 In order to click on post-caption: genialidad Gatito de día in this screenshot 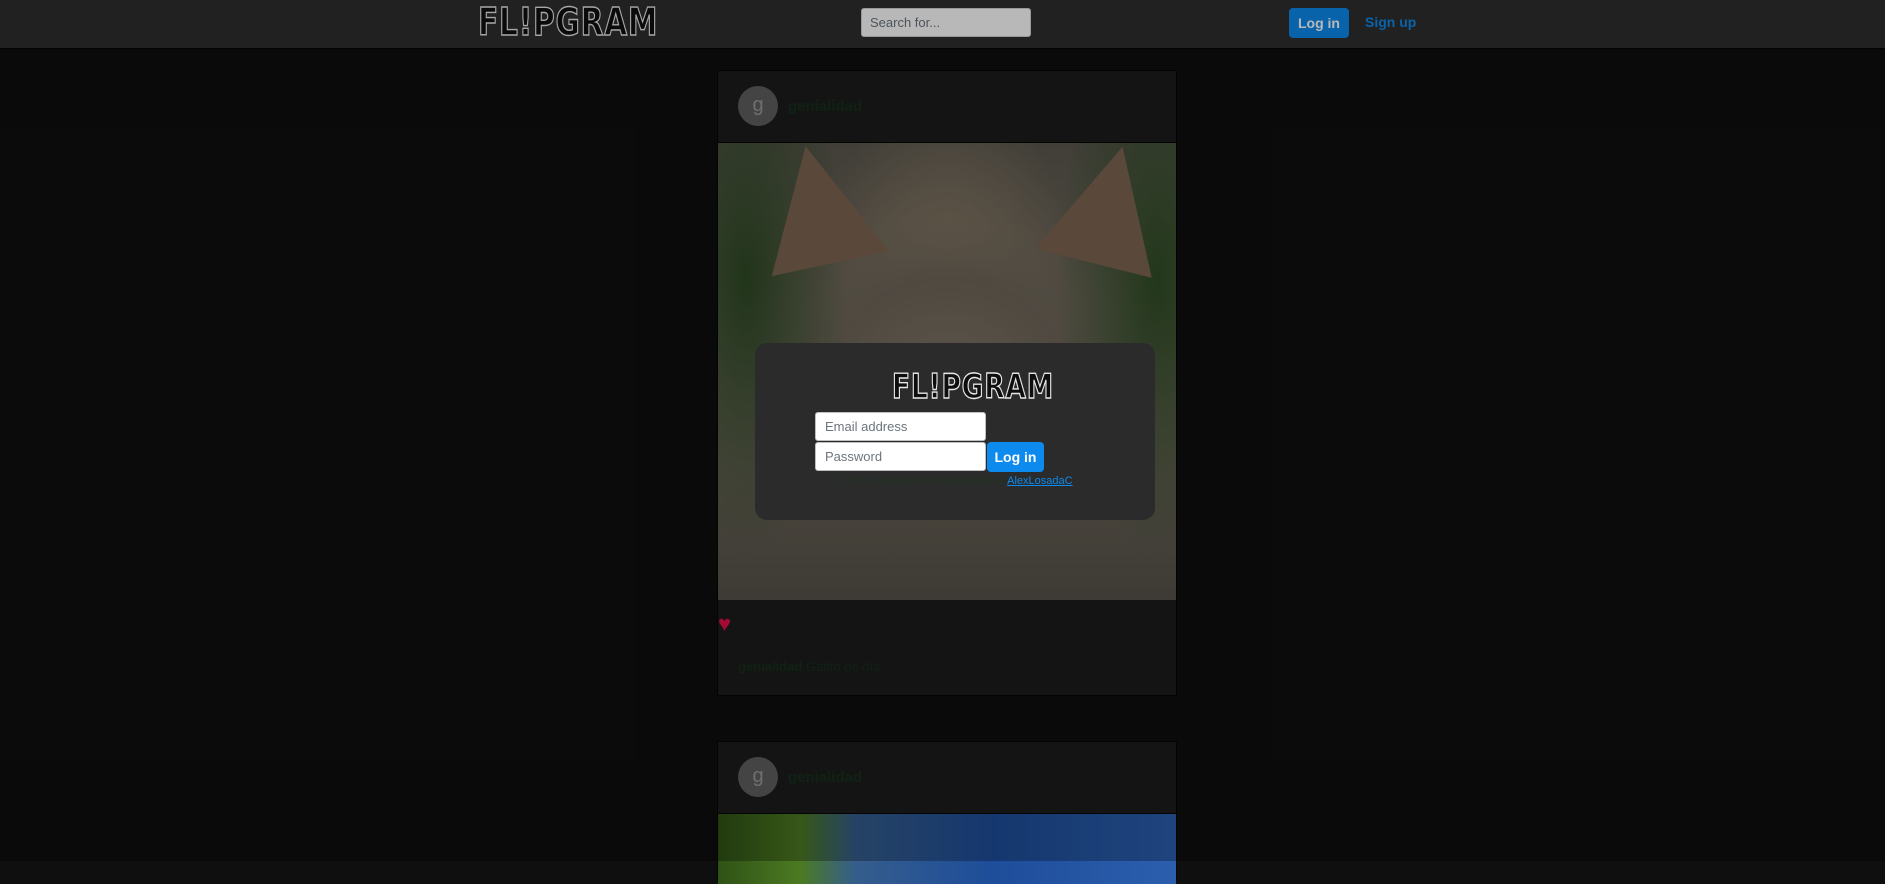, I will do `click(809, 666)`.